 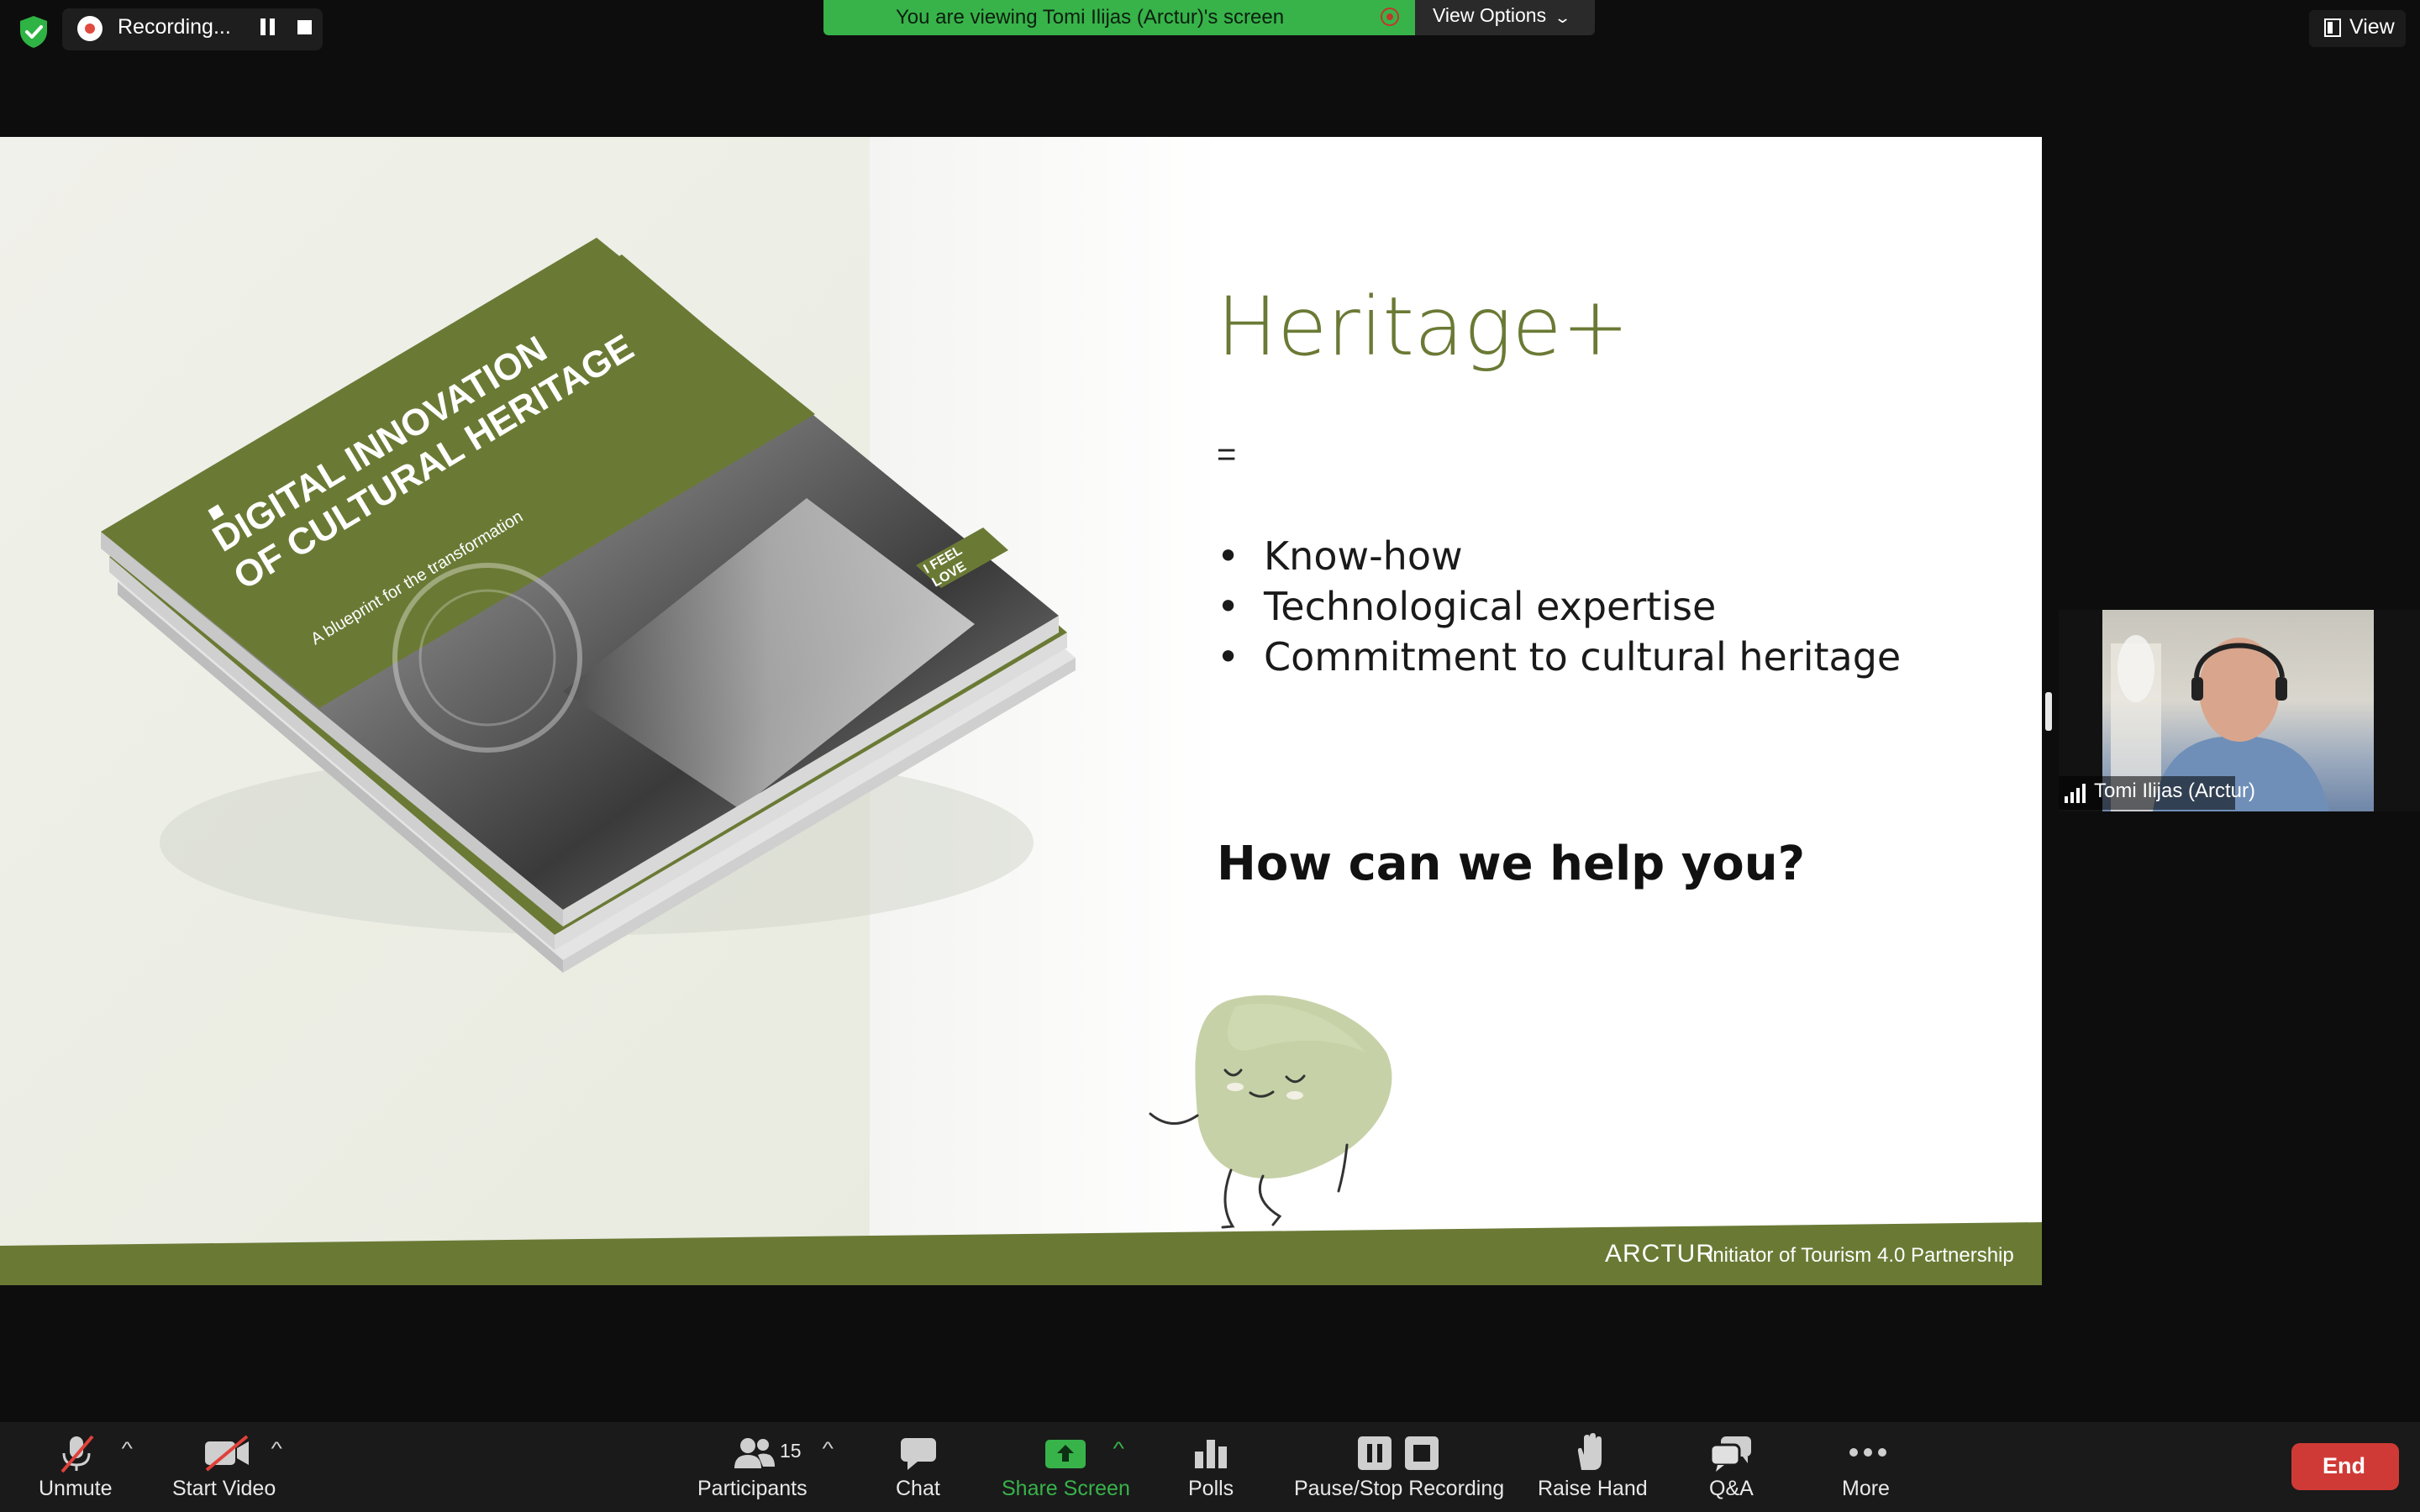 I want to click on arctur-logo: ARCTUR, so click(x=1660, y=1254).